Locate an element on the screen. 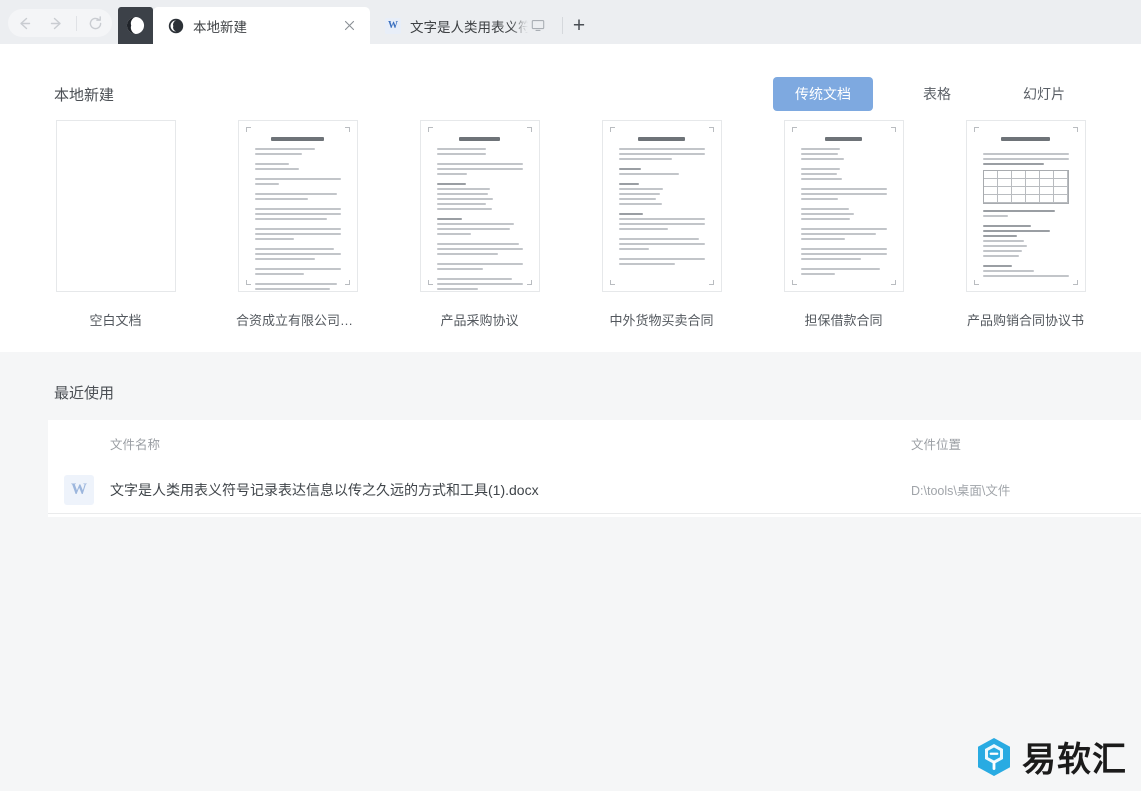 Image resolution: width=1141 pixels, height=791 pixels. back-icon is located at coordinates (24, 23).